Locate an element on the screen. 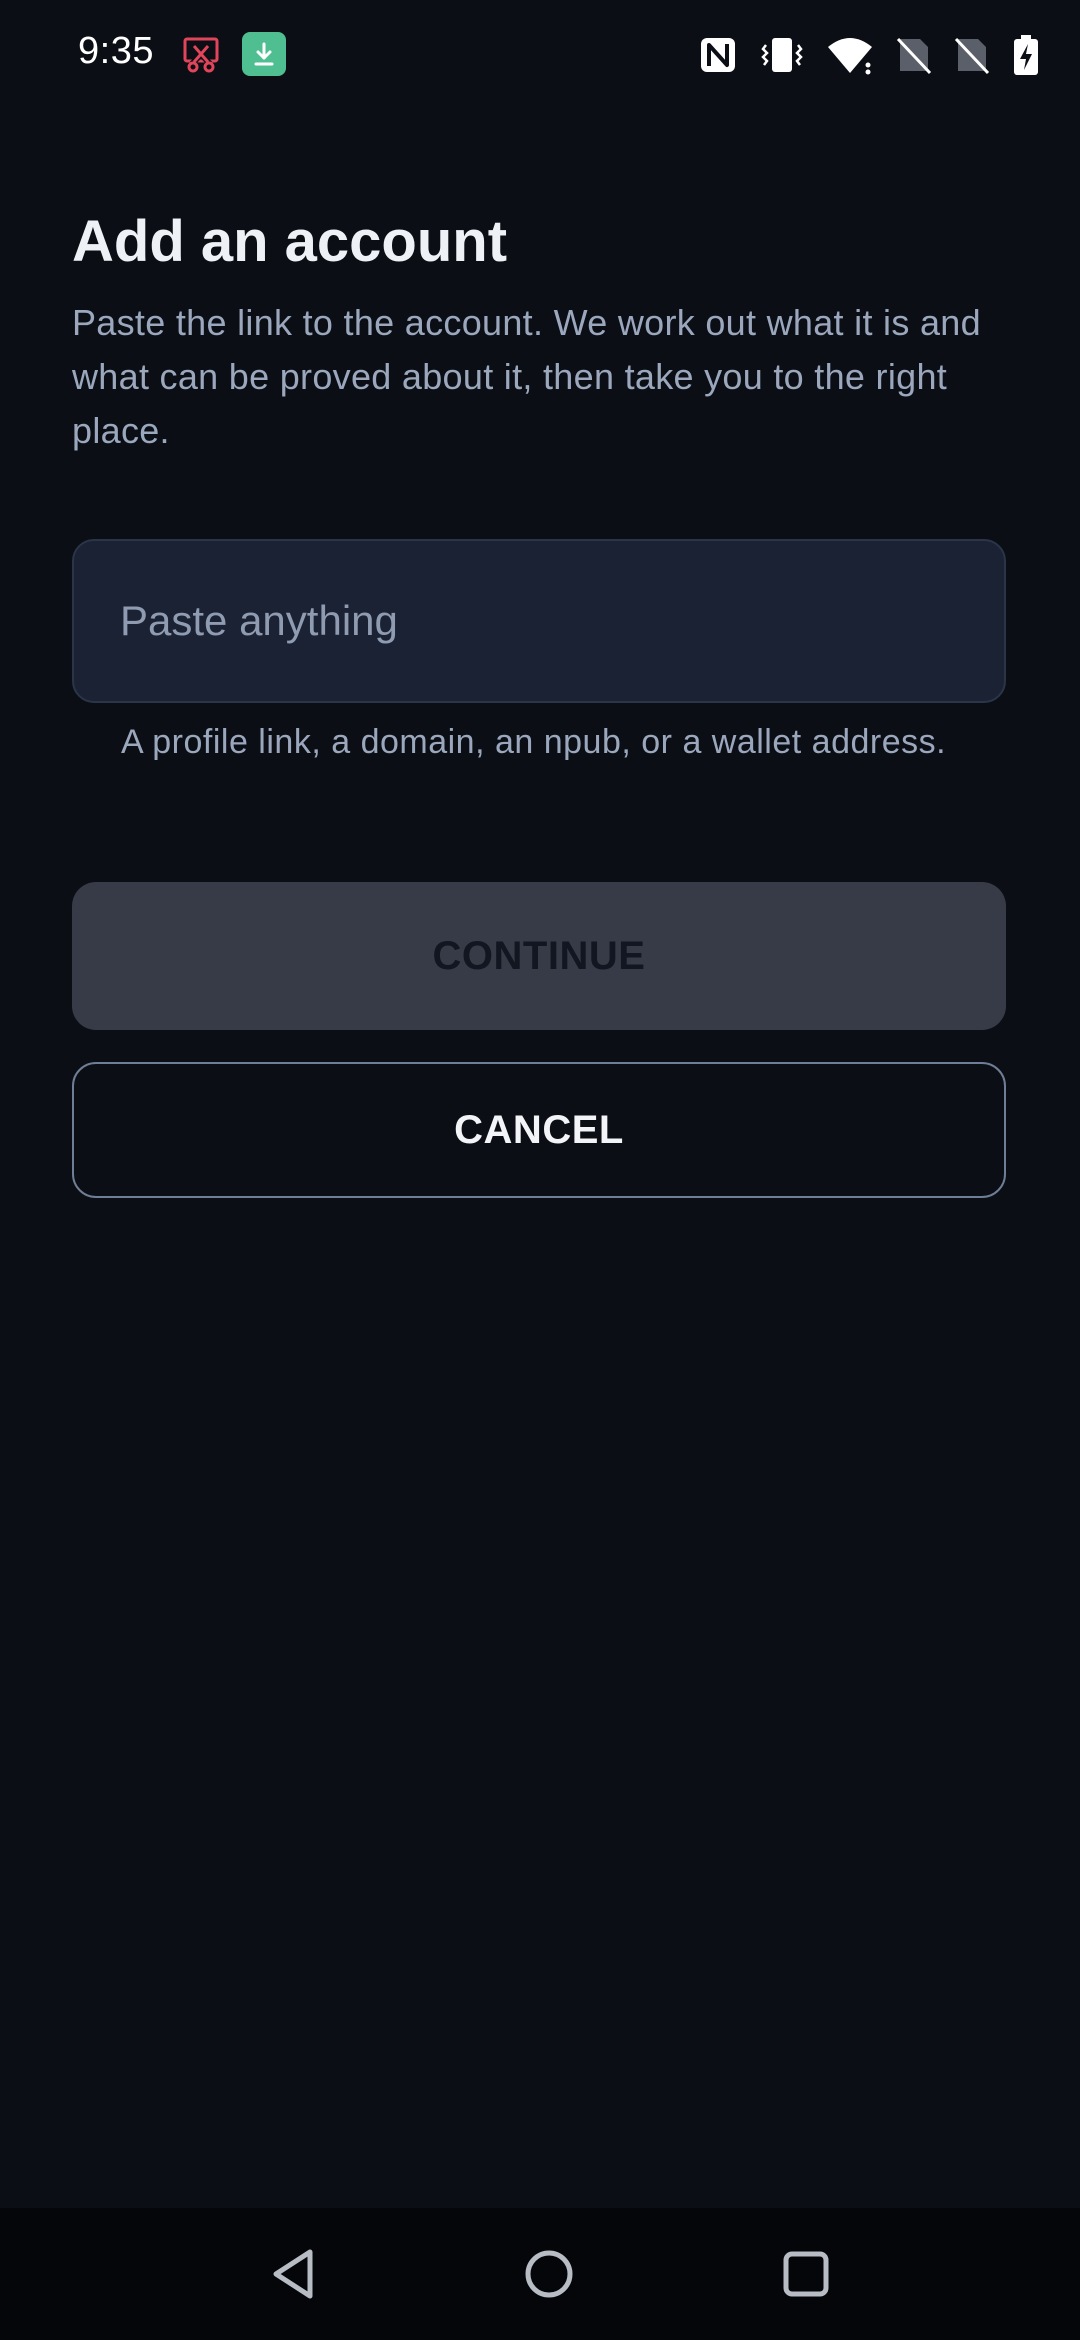  paste-input is located at coordinates (540, 621).